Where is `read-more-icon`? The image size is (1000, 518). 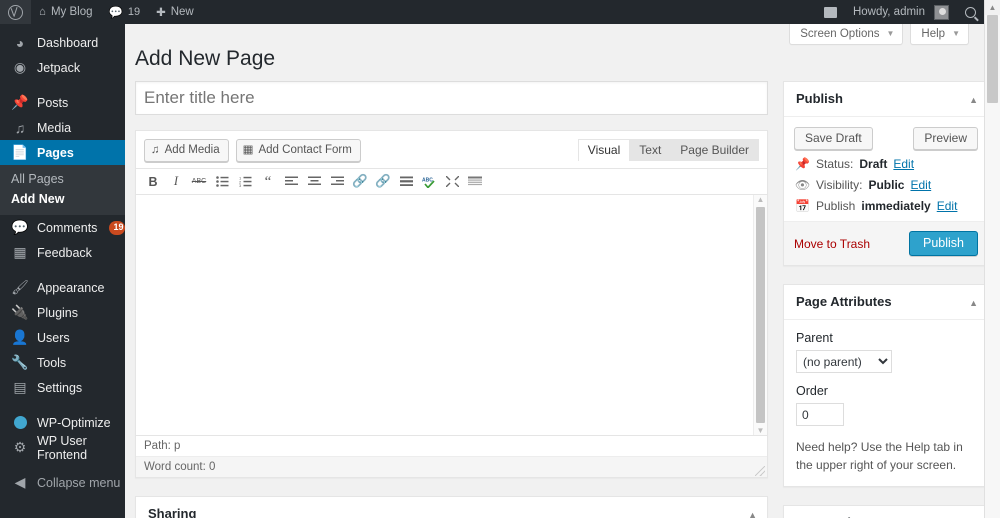
read-more-icon is located at coordinates (406, 181).